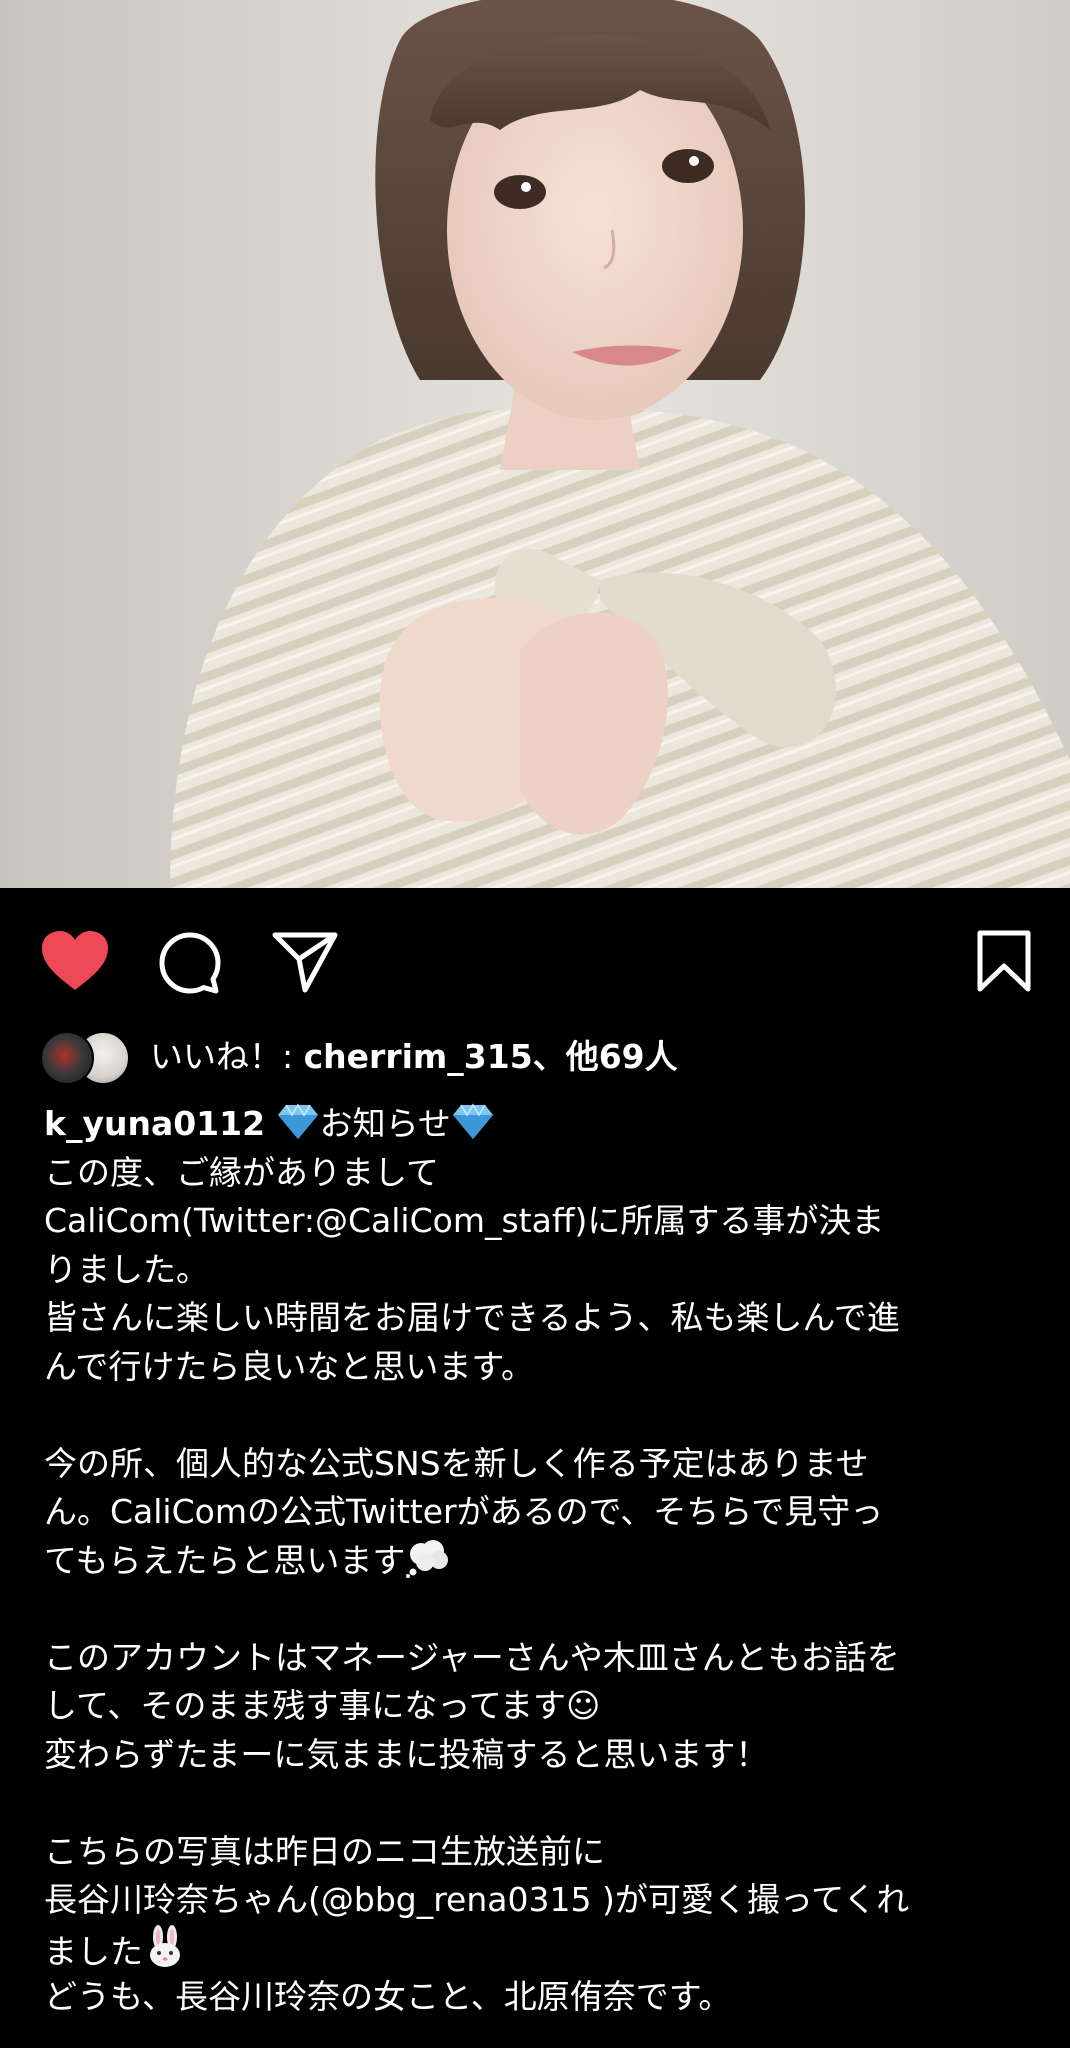  I want to click on likes-prefix: いいね！:, so click(227, 1056).